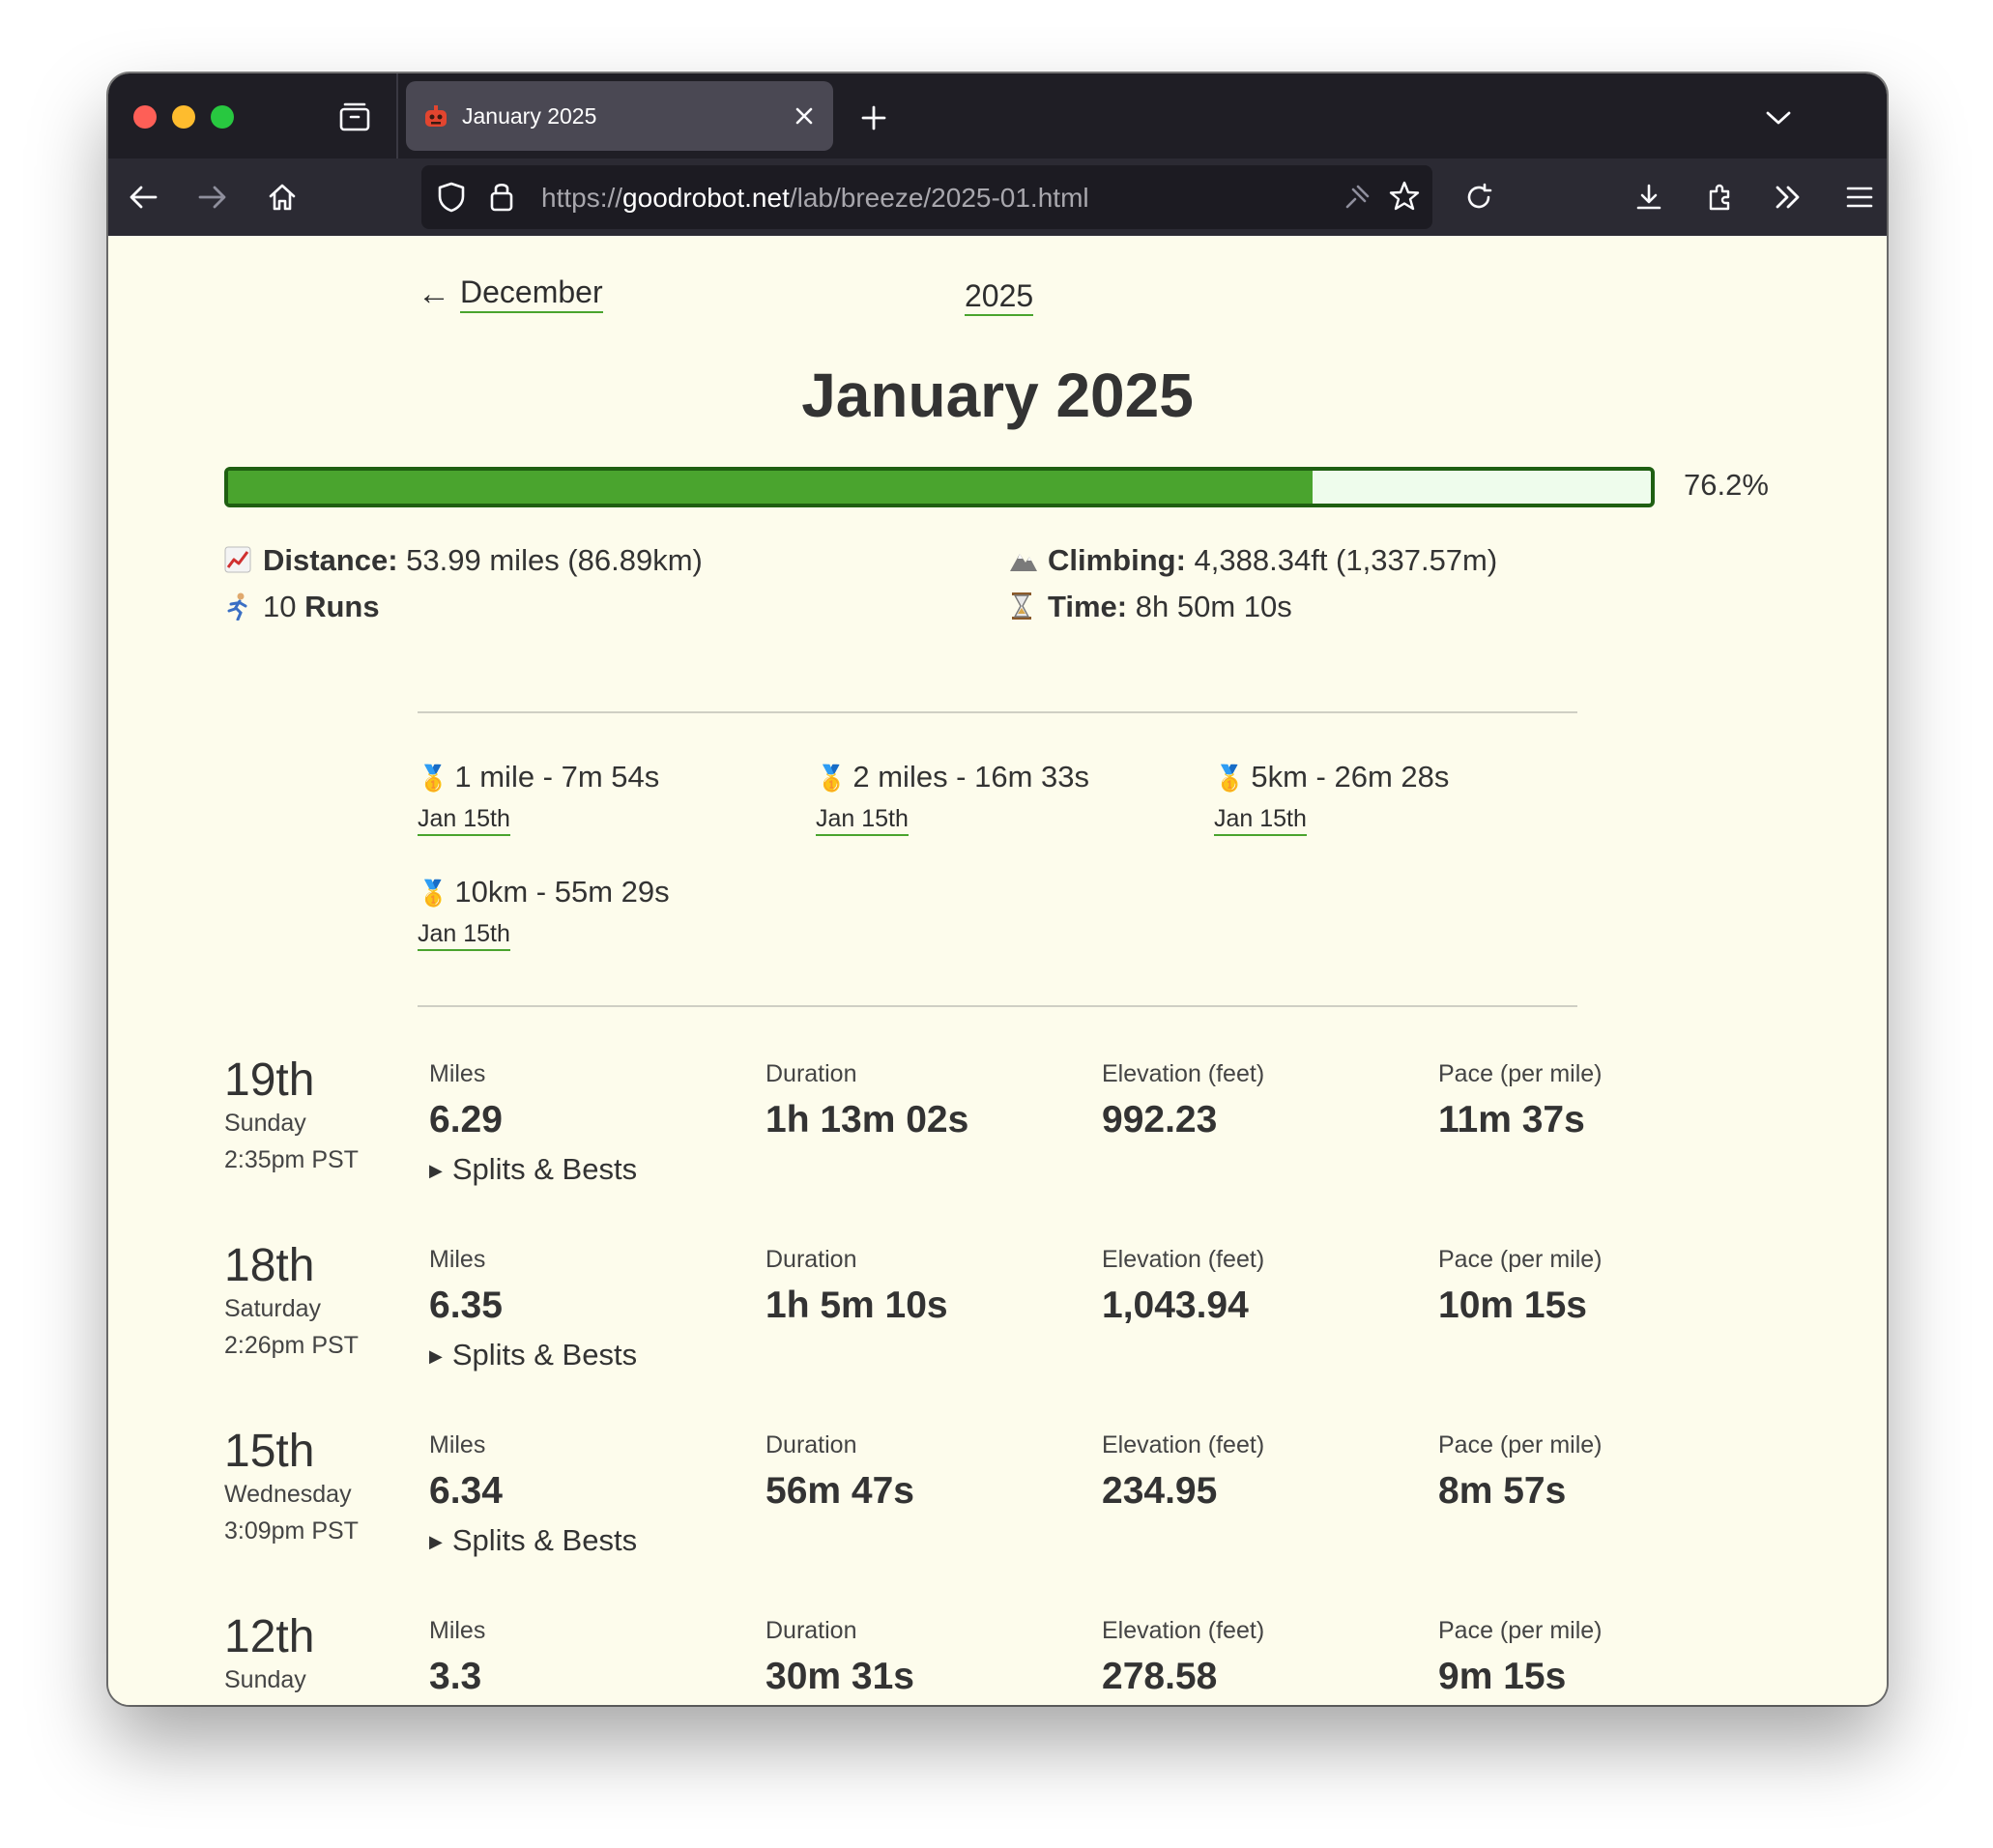 This screenshot has width=1993, height=1848. What do you see at coordinates (397, 116) in the screenshot?
I see `tab-separator` at bounding box center [397, 116].